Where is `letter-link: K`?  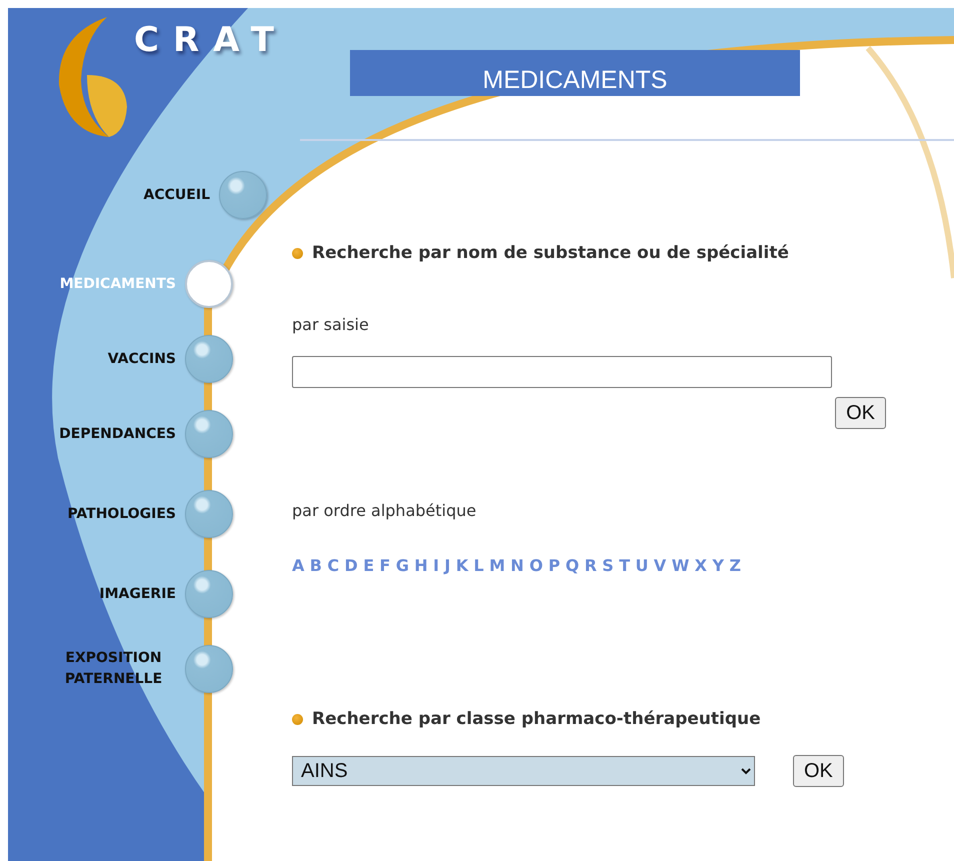
letter-link: K is located at coordinates (462, 565).